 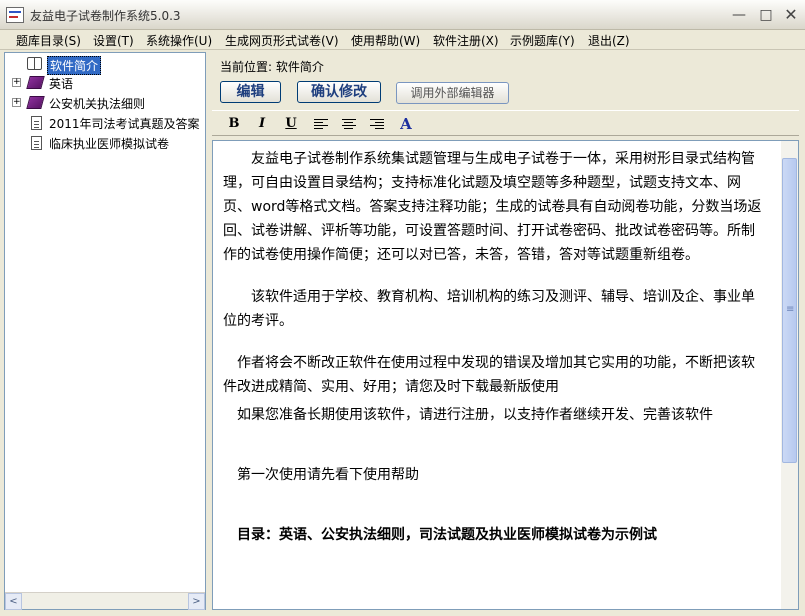 What do you see at coordinates (349, 124) in the screenshot?
I see `align-center-icon` at bounding box center [349, 124].